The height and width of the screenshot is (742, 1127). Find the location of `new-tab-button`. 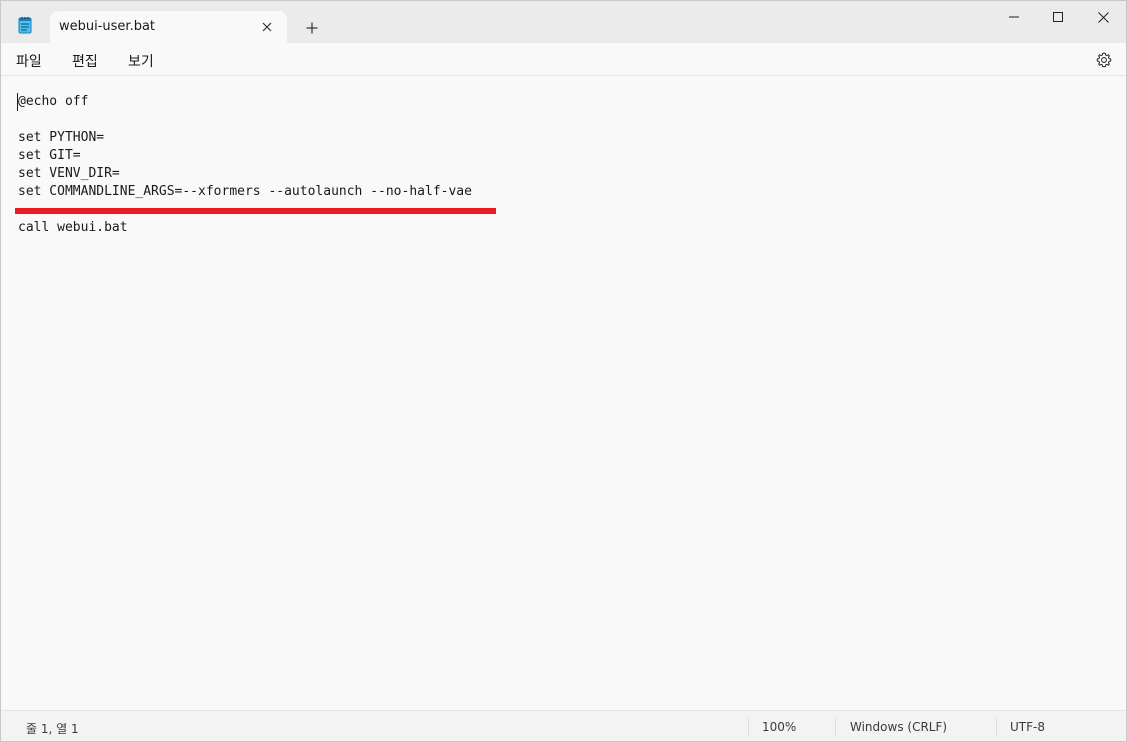

new-tab-button is located at coordinates (312, 28).